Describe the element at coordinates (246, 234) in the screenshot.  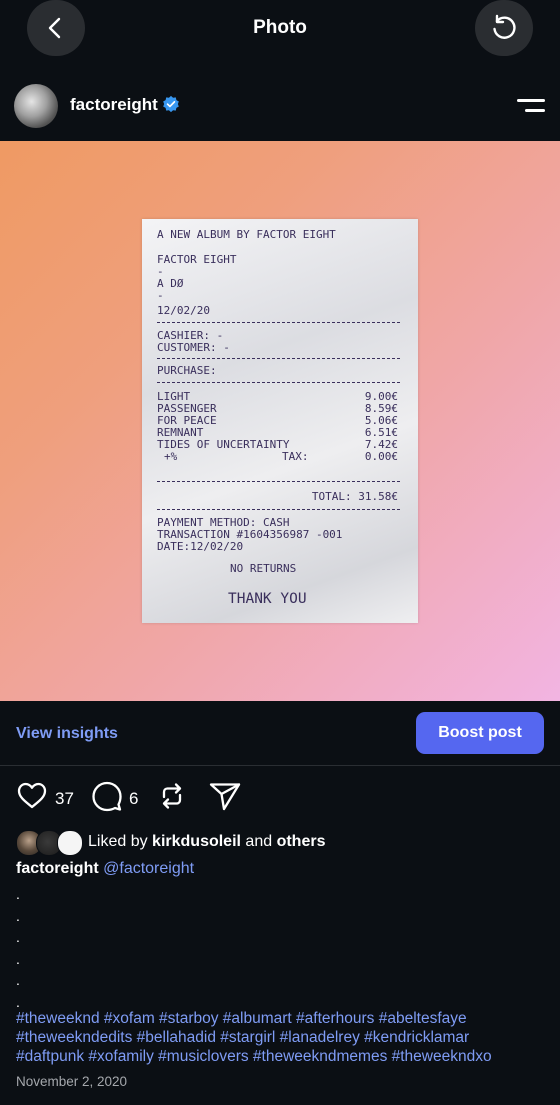
I see `receipt-line: A NEW ALBUM BY FACTOR EIGHT` at that location.